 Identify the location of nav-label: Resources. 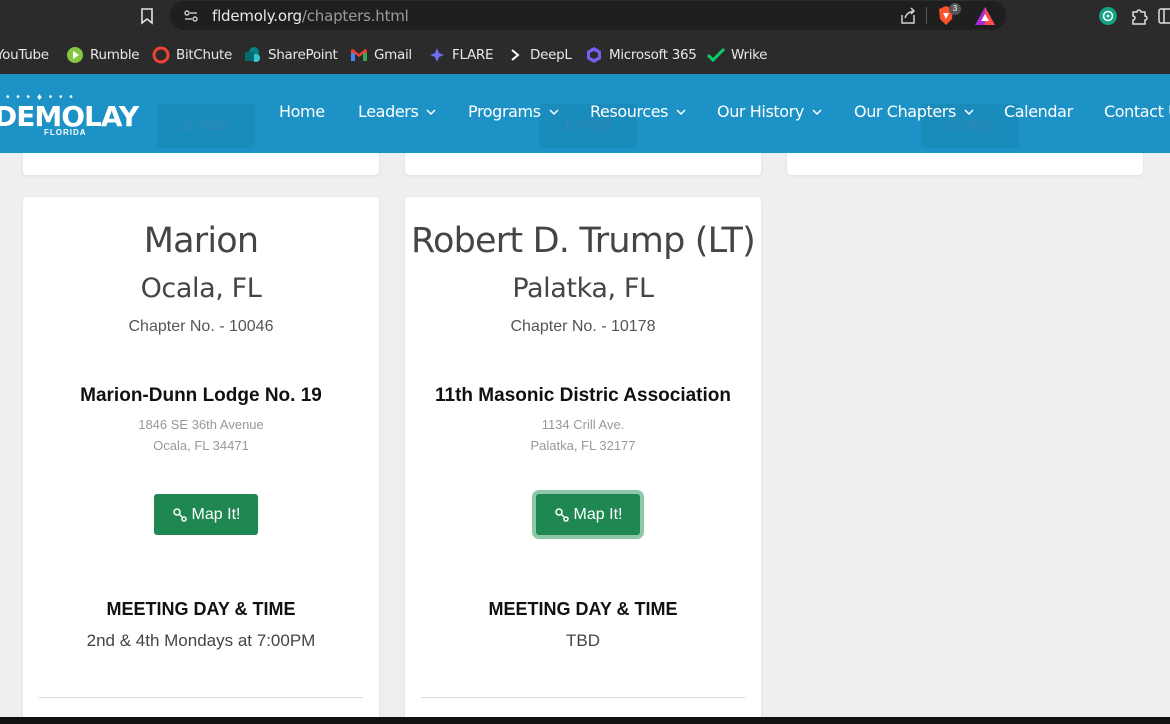
(629, 111).